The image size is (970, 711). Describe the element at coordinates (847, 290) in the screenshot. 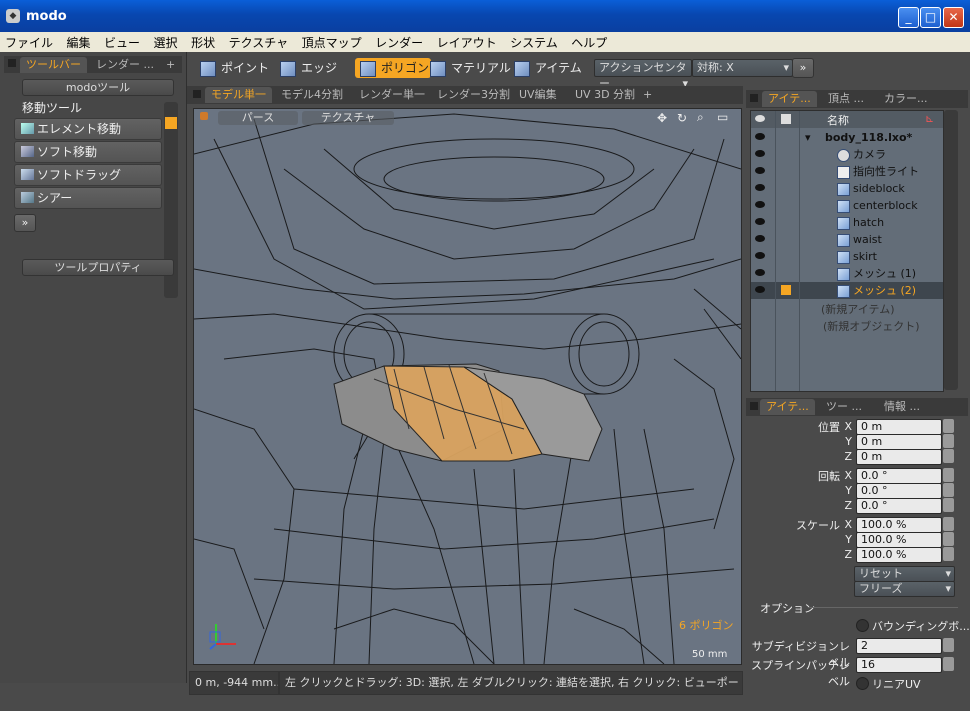

I see `item-row-mesh2-selected: メッシュ (2)` at that location.